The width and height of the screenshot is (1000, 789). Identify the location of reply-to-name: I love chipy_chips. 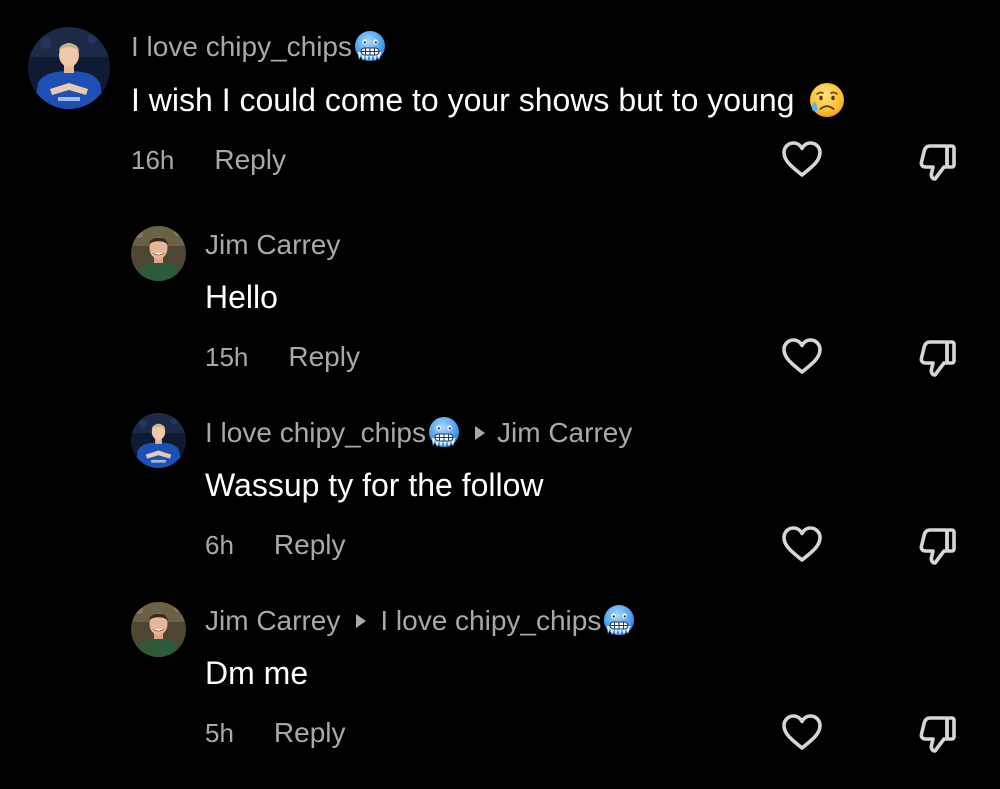
(490, 621).